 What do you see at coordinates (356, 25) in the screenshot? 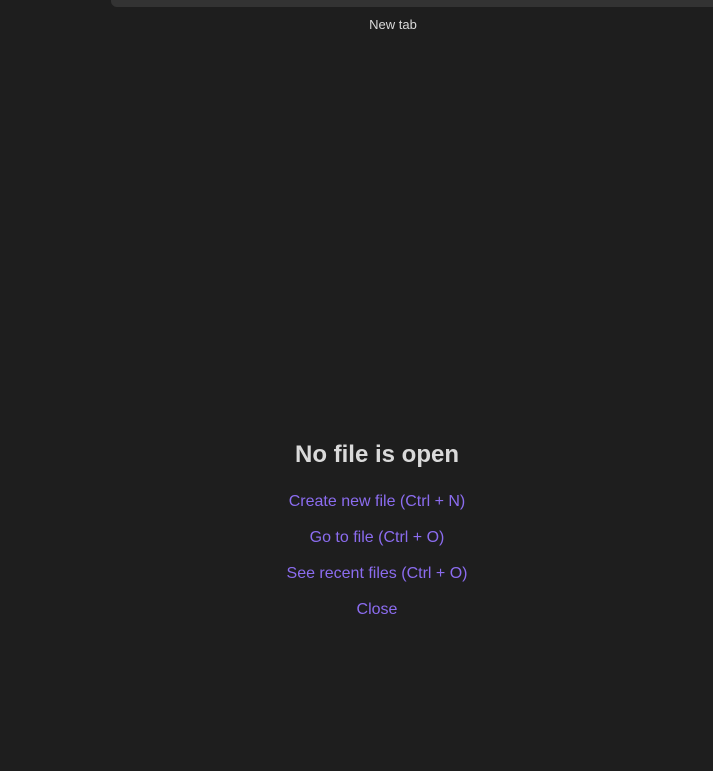
I see `view-header: New tab` at bounding box center [356, 25].